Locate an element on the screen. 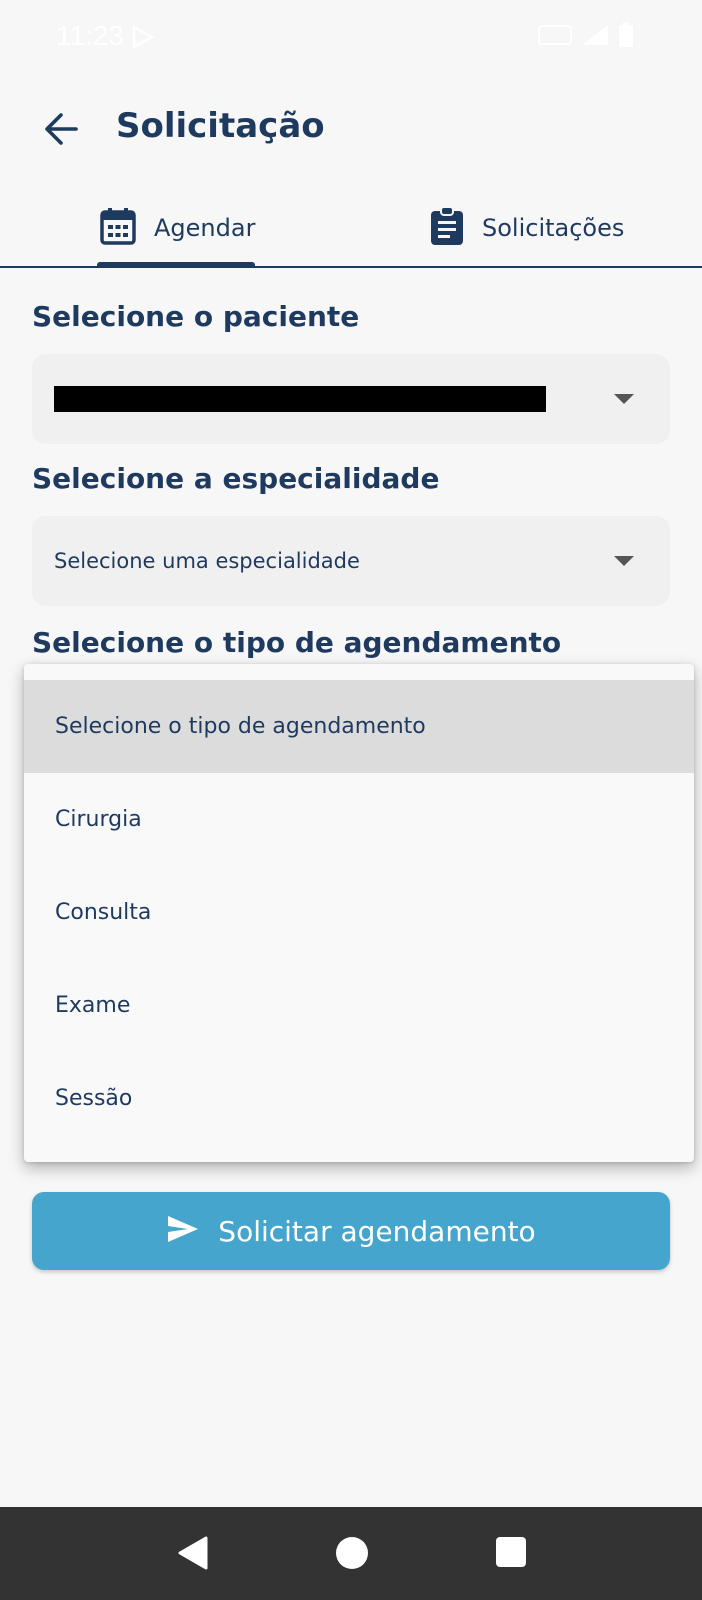 The width and height of the screenshot is (702, 1600). circle-home-icon is located at coordinates (352, 1556).